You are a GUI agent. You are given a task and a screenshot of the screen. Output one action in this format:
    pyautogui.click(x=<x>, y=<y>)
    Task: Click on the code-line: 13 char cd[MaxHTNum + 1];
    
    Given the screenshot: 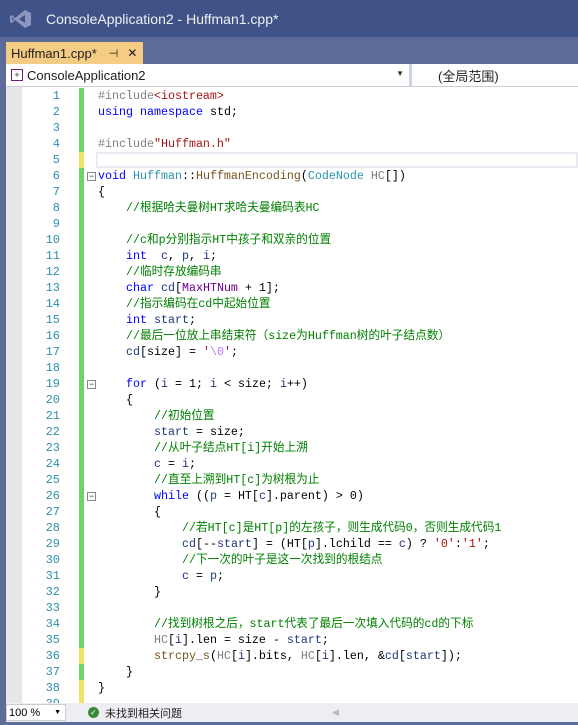 What is the action you would take?
    pyautogui.click(x=292, y=288)
    